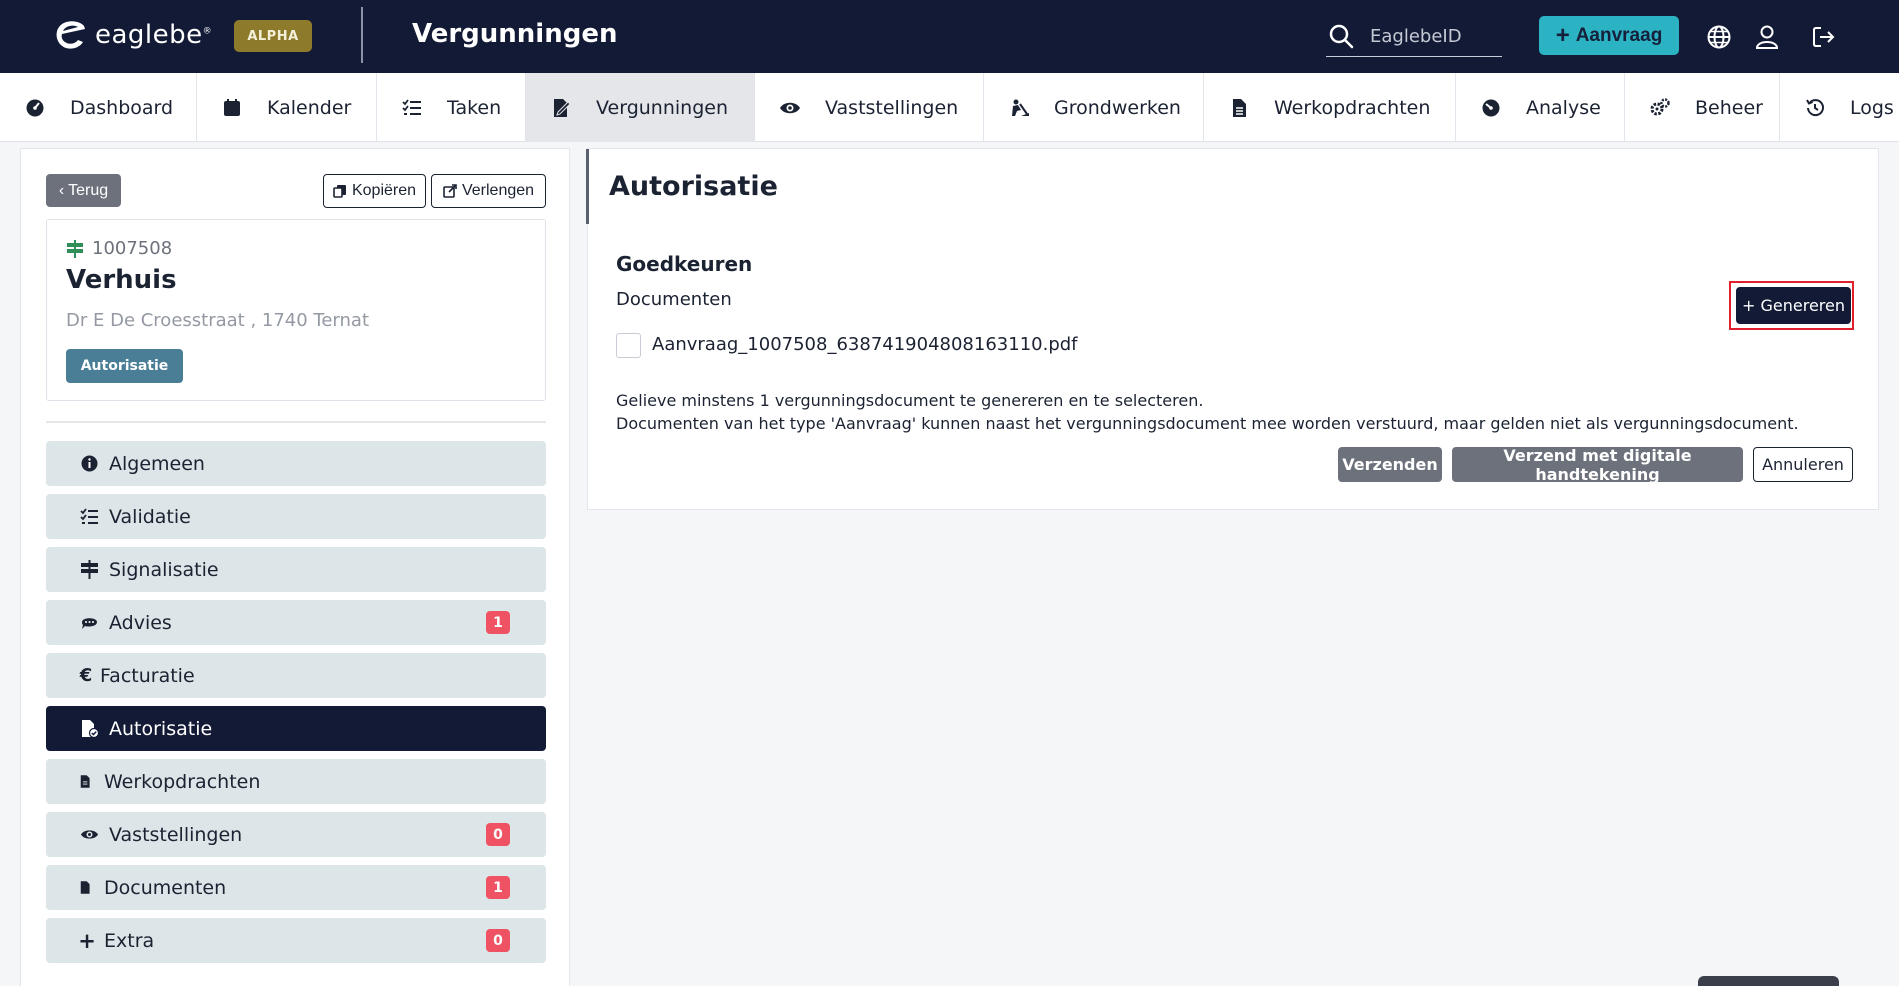 Image resolution: width=1899 pixels, height=986 pixels. What do you see at coordinates (1341, 36) in the screenshot?
I see `search-icon` at bounding box center [1341, 36].